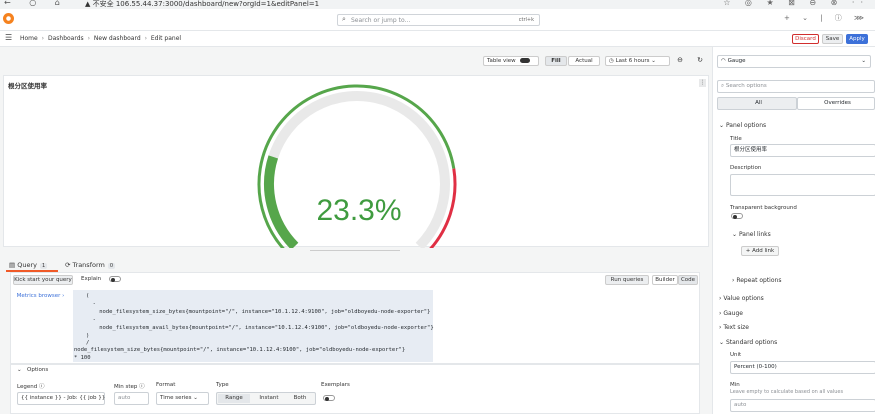 Image resolution: width=875 pixels, height=414 pixels. I want to click on tab-query: ▤ Query 1, so click(28, 265).